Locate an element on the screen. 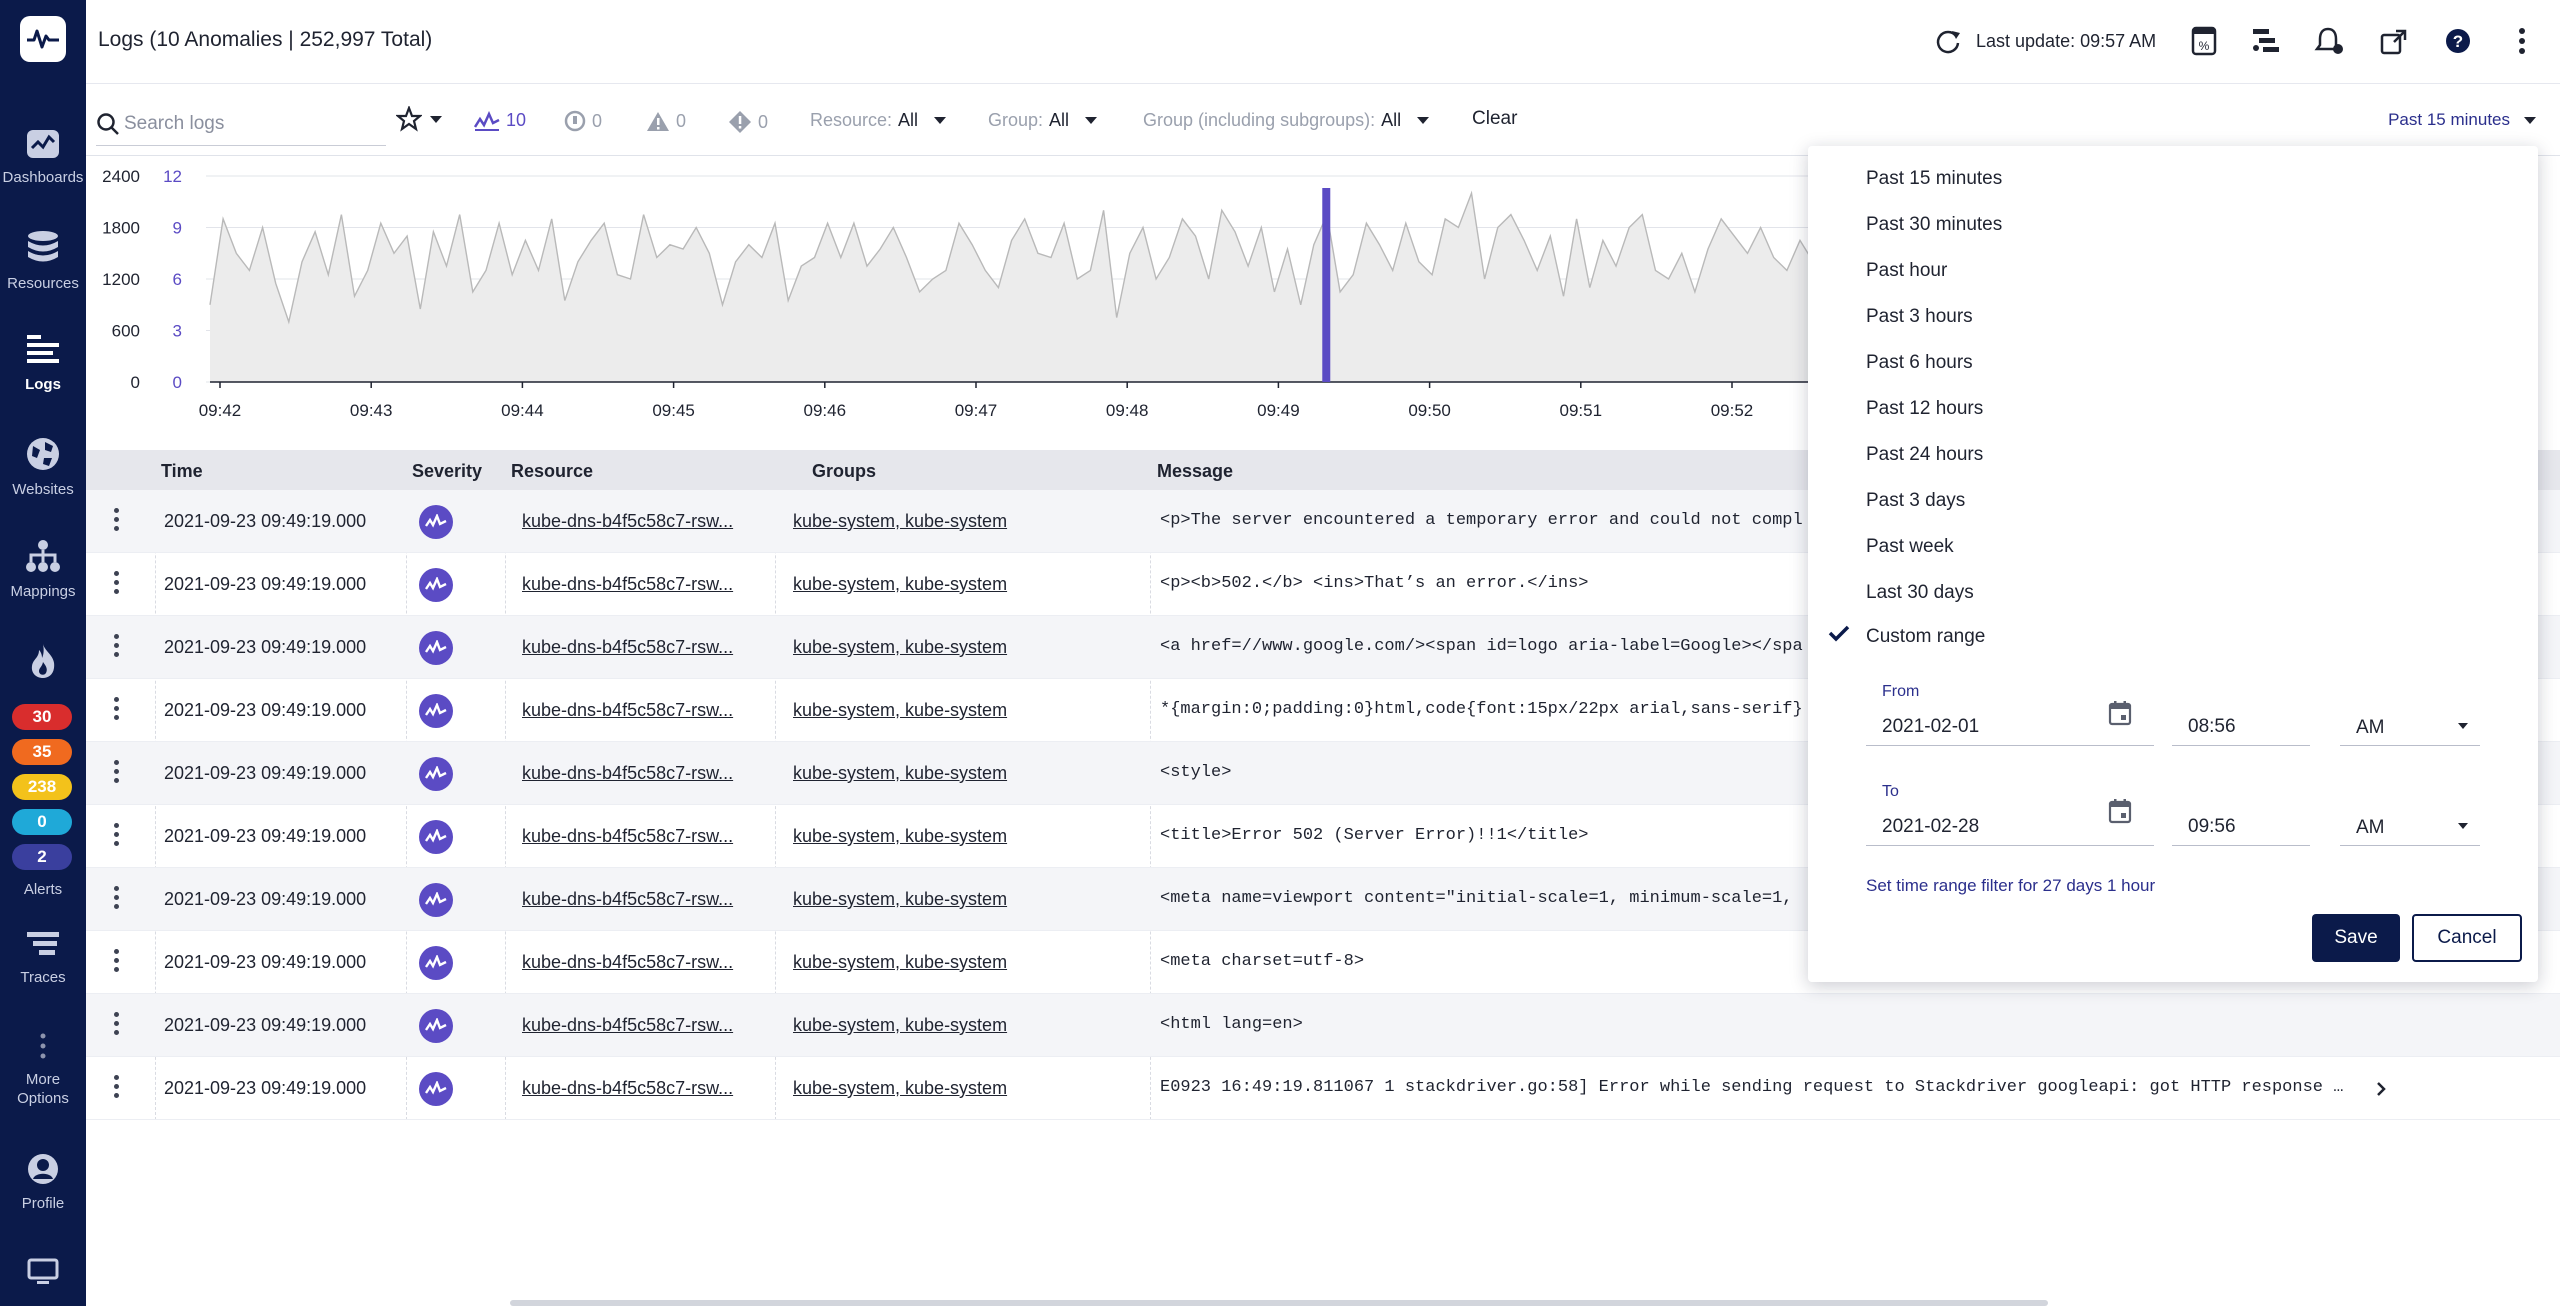 Image resolution: width=2560 pixels, height=1306 pixels. help-button: ? is located at coordinates (2458, 41).